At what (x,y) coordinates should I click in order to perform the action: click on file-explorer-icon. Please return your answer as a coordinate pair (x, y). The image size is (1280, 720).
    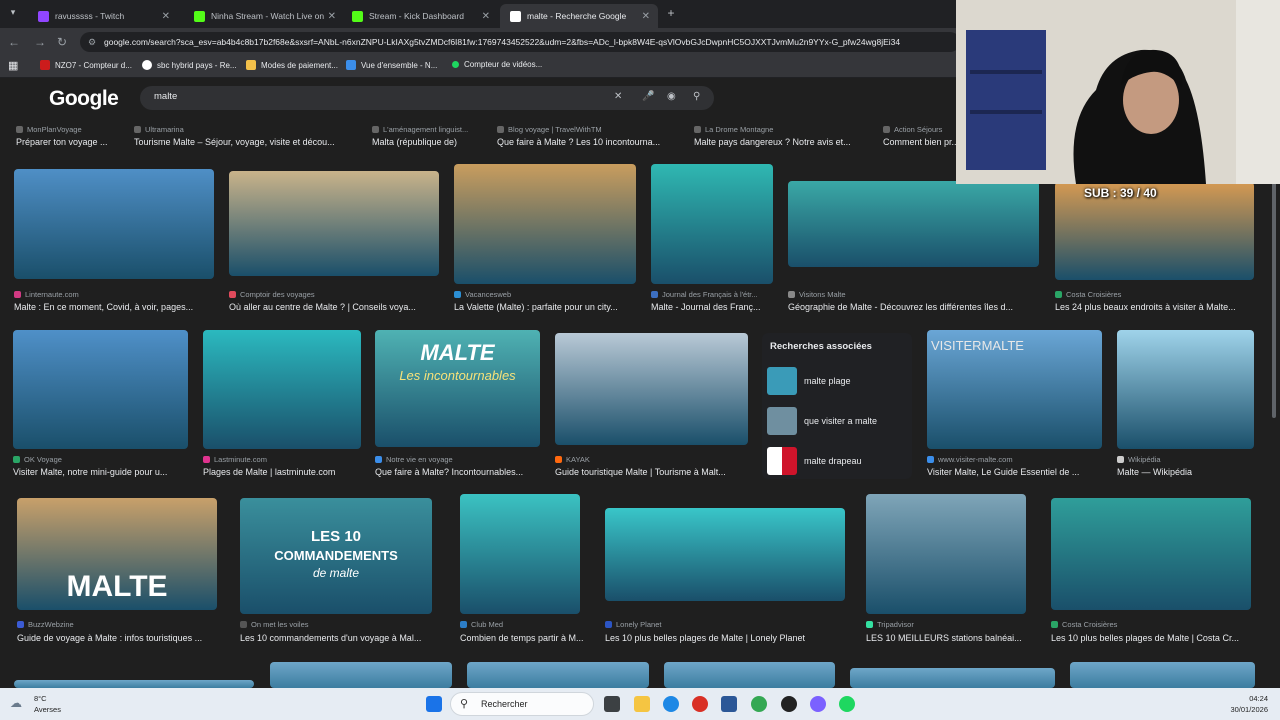
    Looking at the image, I should click on (642, 704).